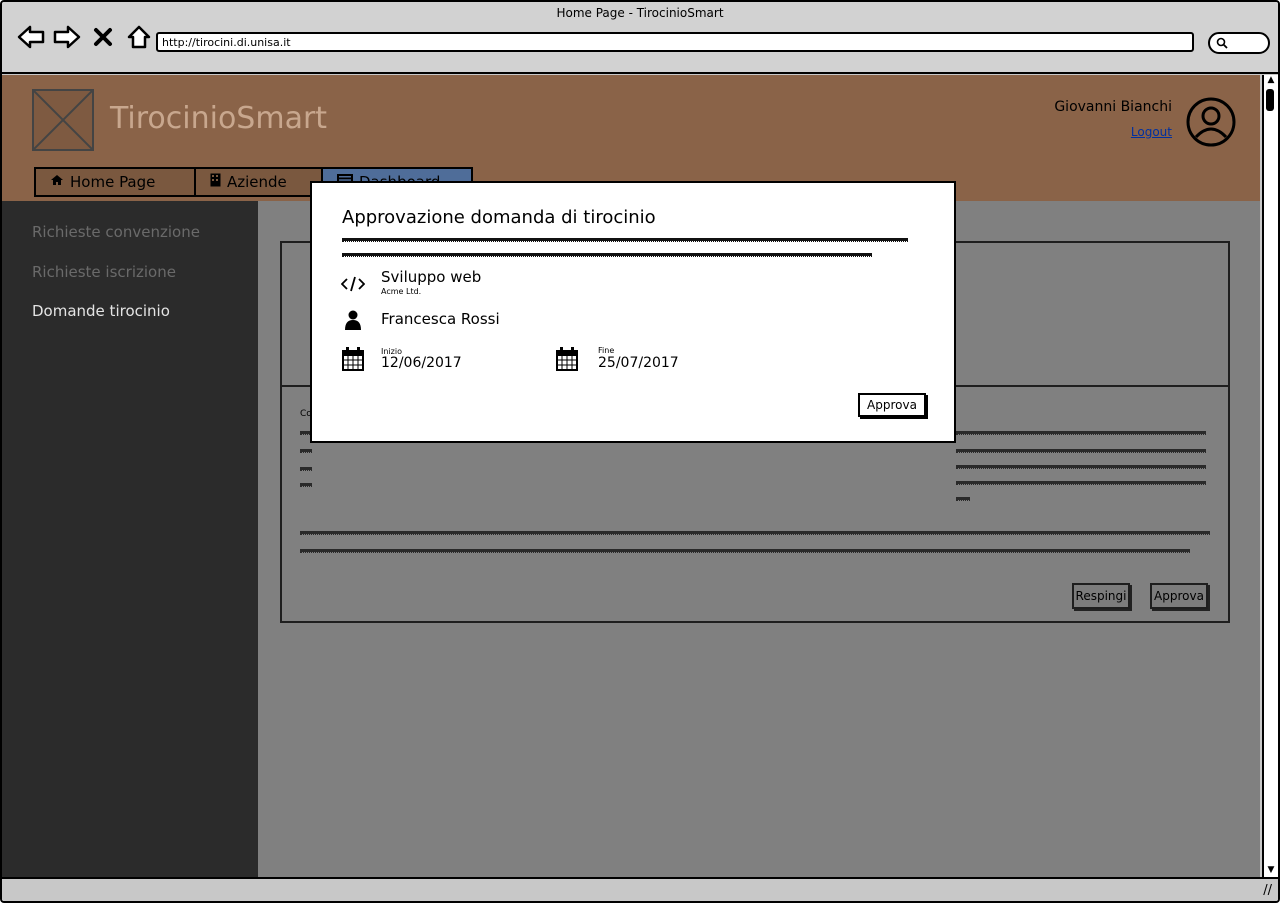 This screenshot has width=1280, height=903. What do you see at coordinates (1267, 890) in the screenshot?
I see `resize-grip-icon: //` at bounding box center [1267, 890].